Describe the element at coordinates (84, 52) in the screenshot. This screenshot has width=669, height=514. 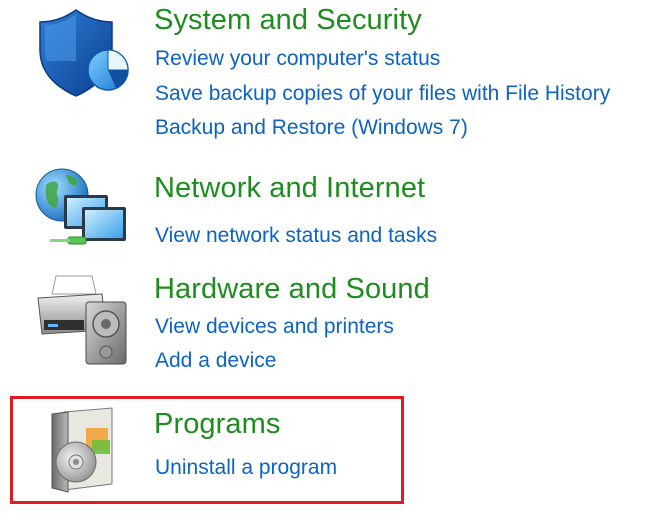
I see `shield-icon` at that location.